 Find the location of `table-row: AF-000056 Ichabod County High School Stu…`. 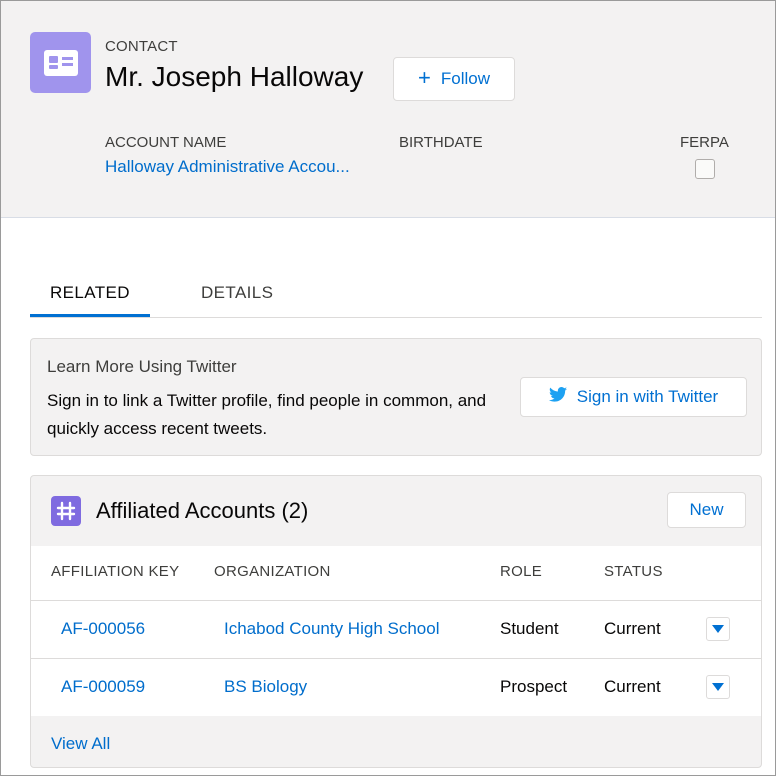

table-row: AF-000056 Ichabod County High School Stu… is located at coordinates (396, 629).